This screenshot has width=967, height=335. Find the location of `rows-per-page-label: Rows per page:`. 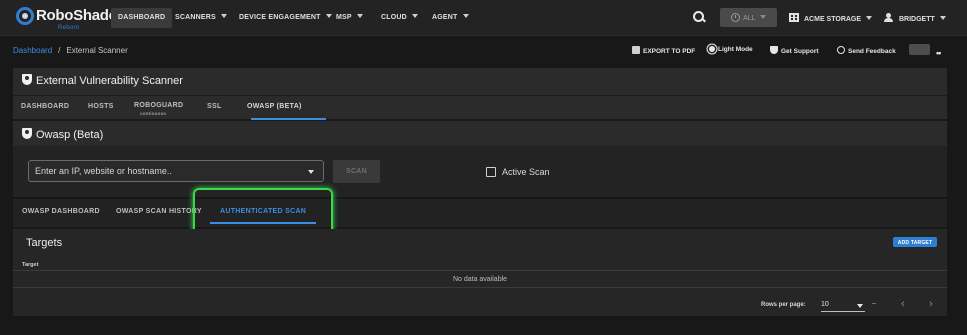

rows-per-page-label: Rows per page: is located at coordinates (783, 305).